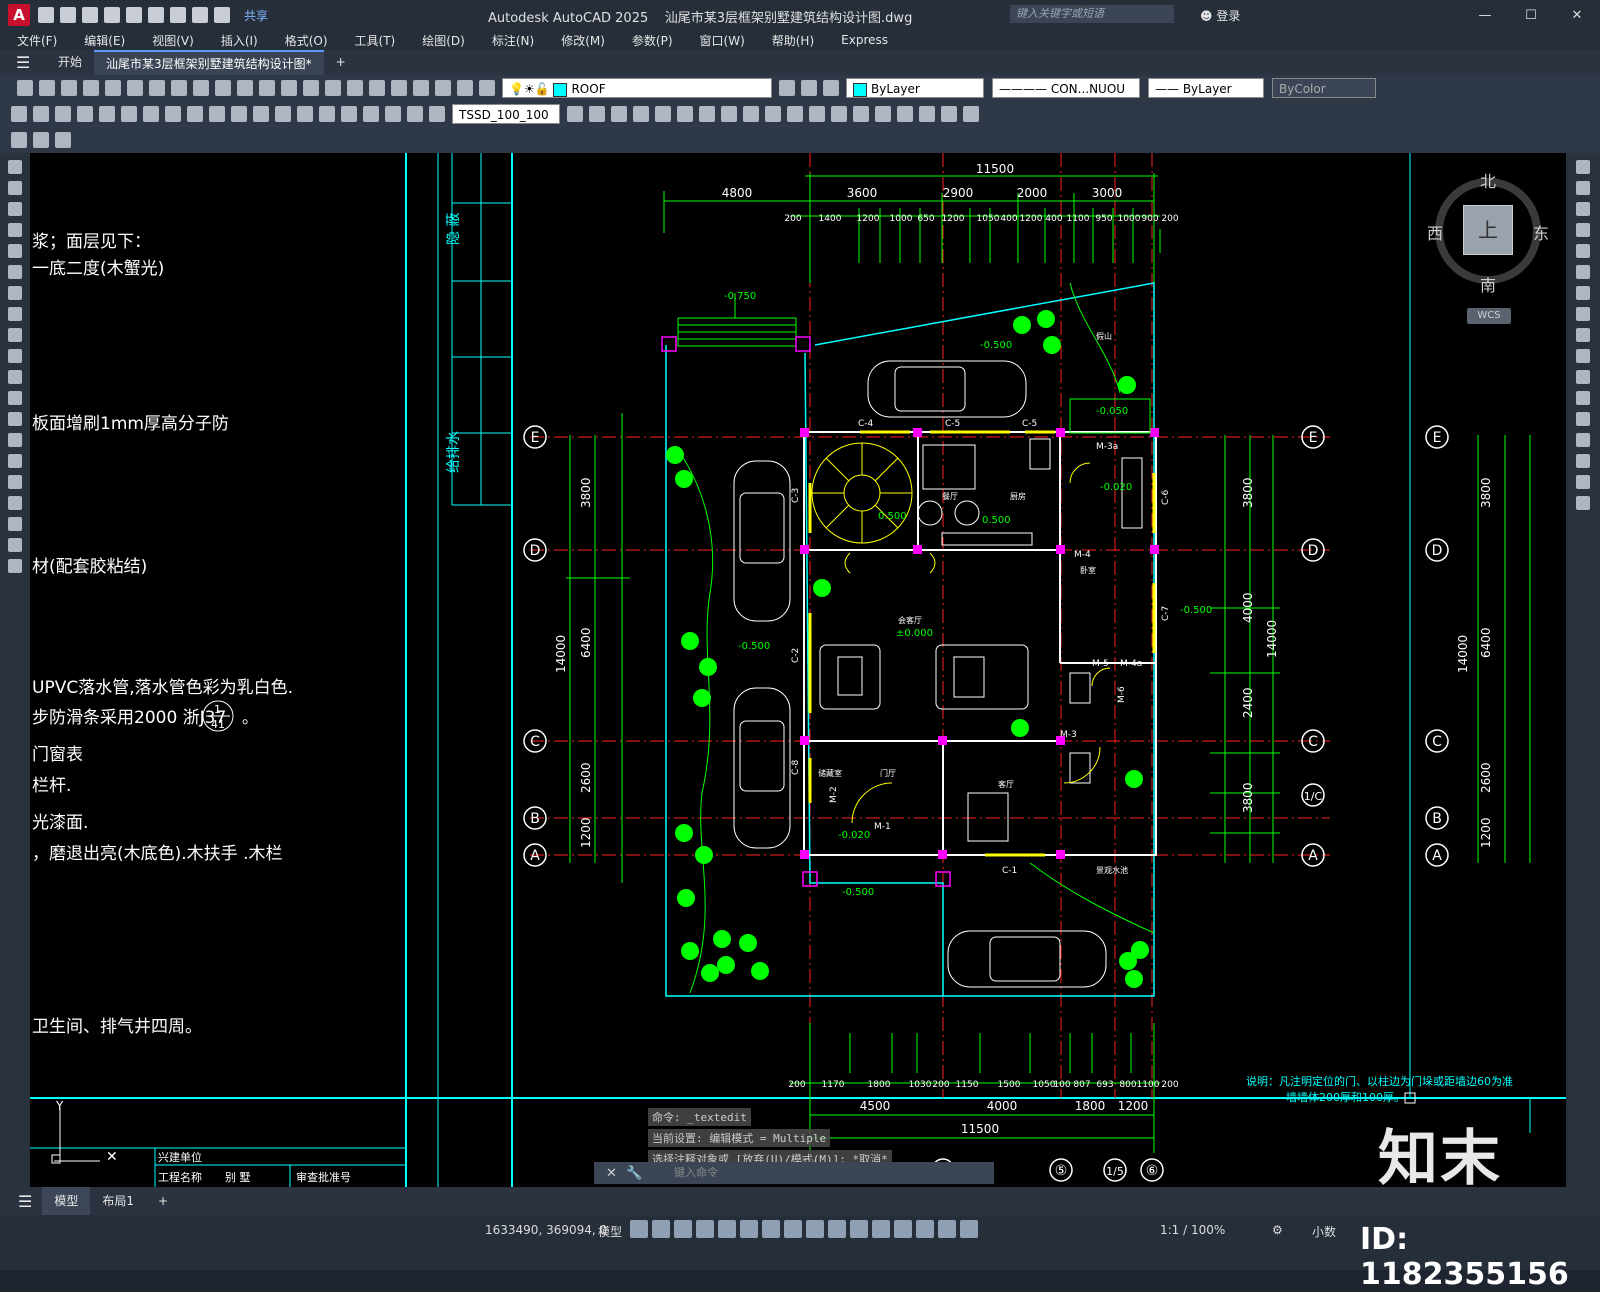 The height and width of the screenshot is (1292, 1600). Describe the element at coordinates (437, 114) in the screenshot. I see `dim-update-icon` at that location.